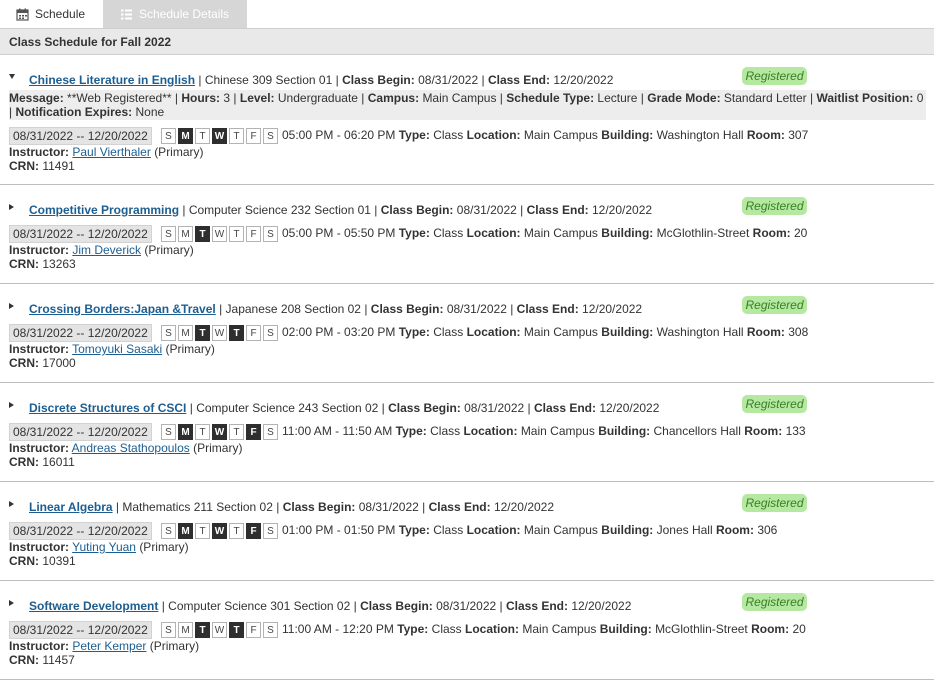 Image resolution: width=934 pixels, height=684 pixels. Describe the element at coordinates (90, 41) in the screenshot. I see `page-title-text: Class Schedule for Fall 2022` at that location.